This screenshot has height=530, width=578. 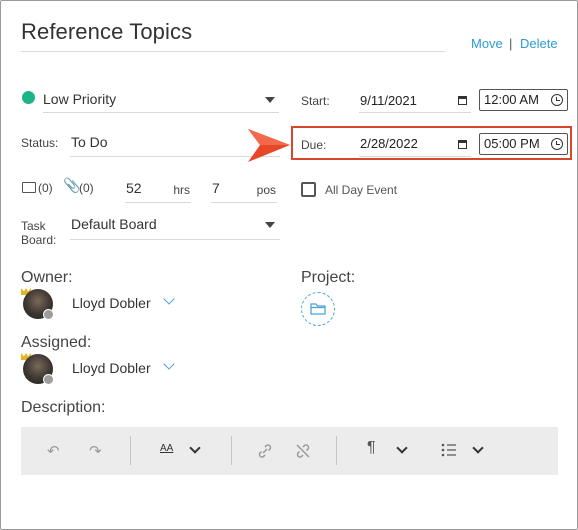 I want to click on due-date-input: 2/28/2022, so click(x=415, y=144).